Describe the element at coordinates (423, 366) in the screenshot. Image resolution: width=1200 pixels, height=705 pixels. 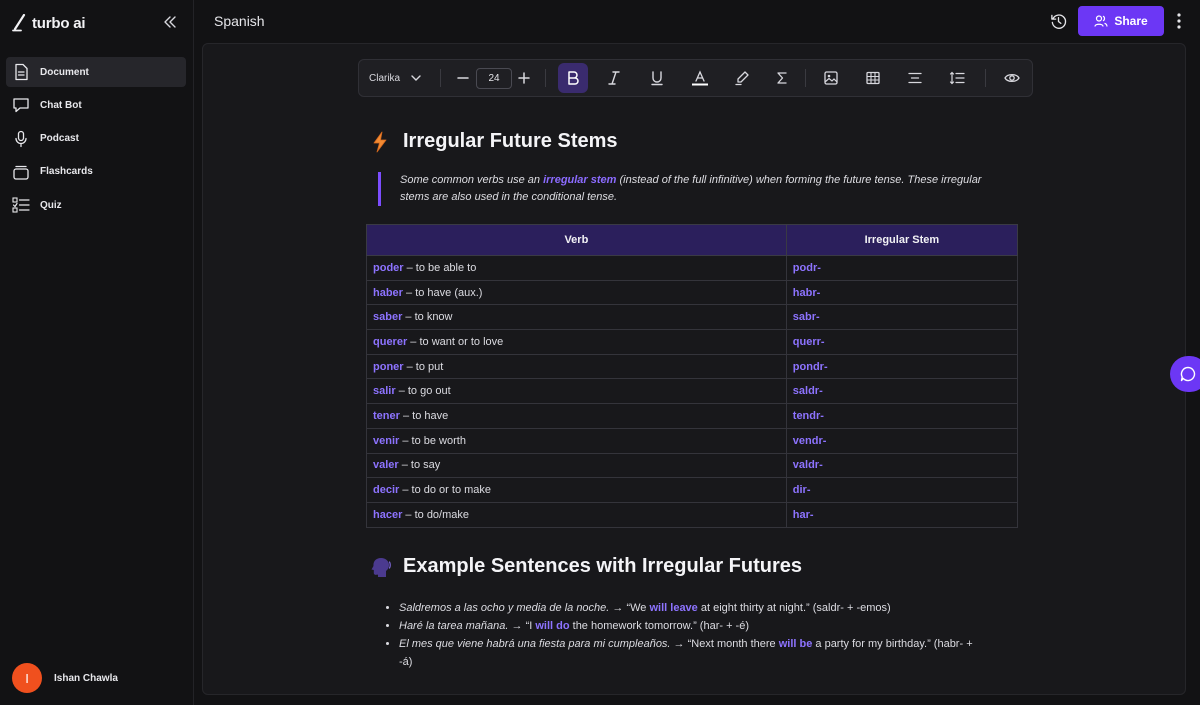
I see `verb-meaning: – to put` at that location.